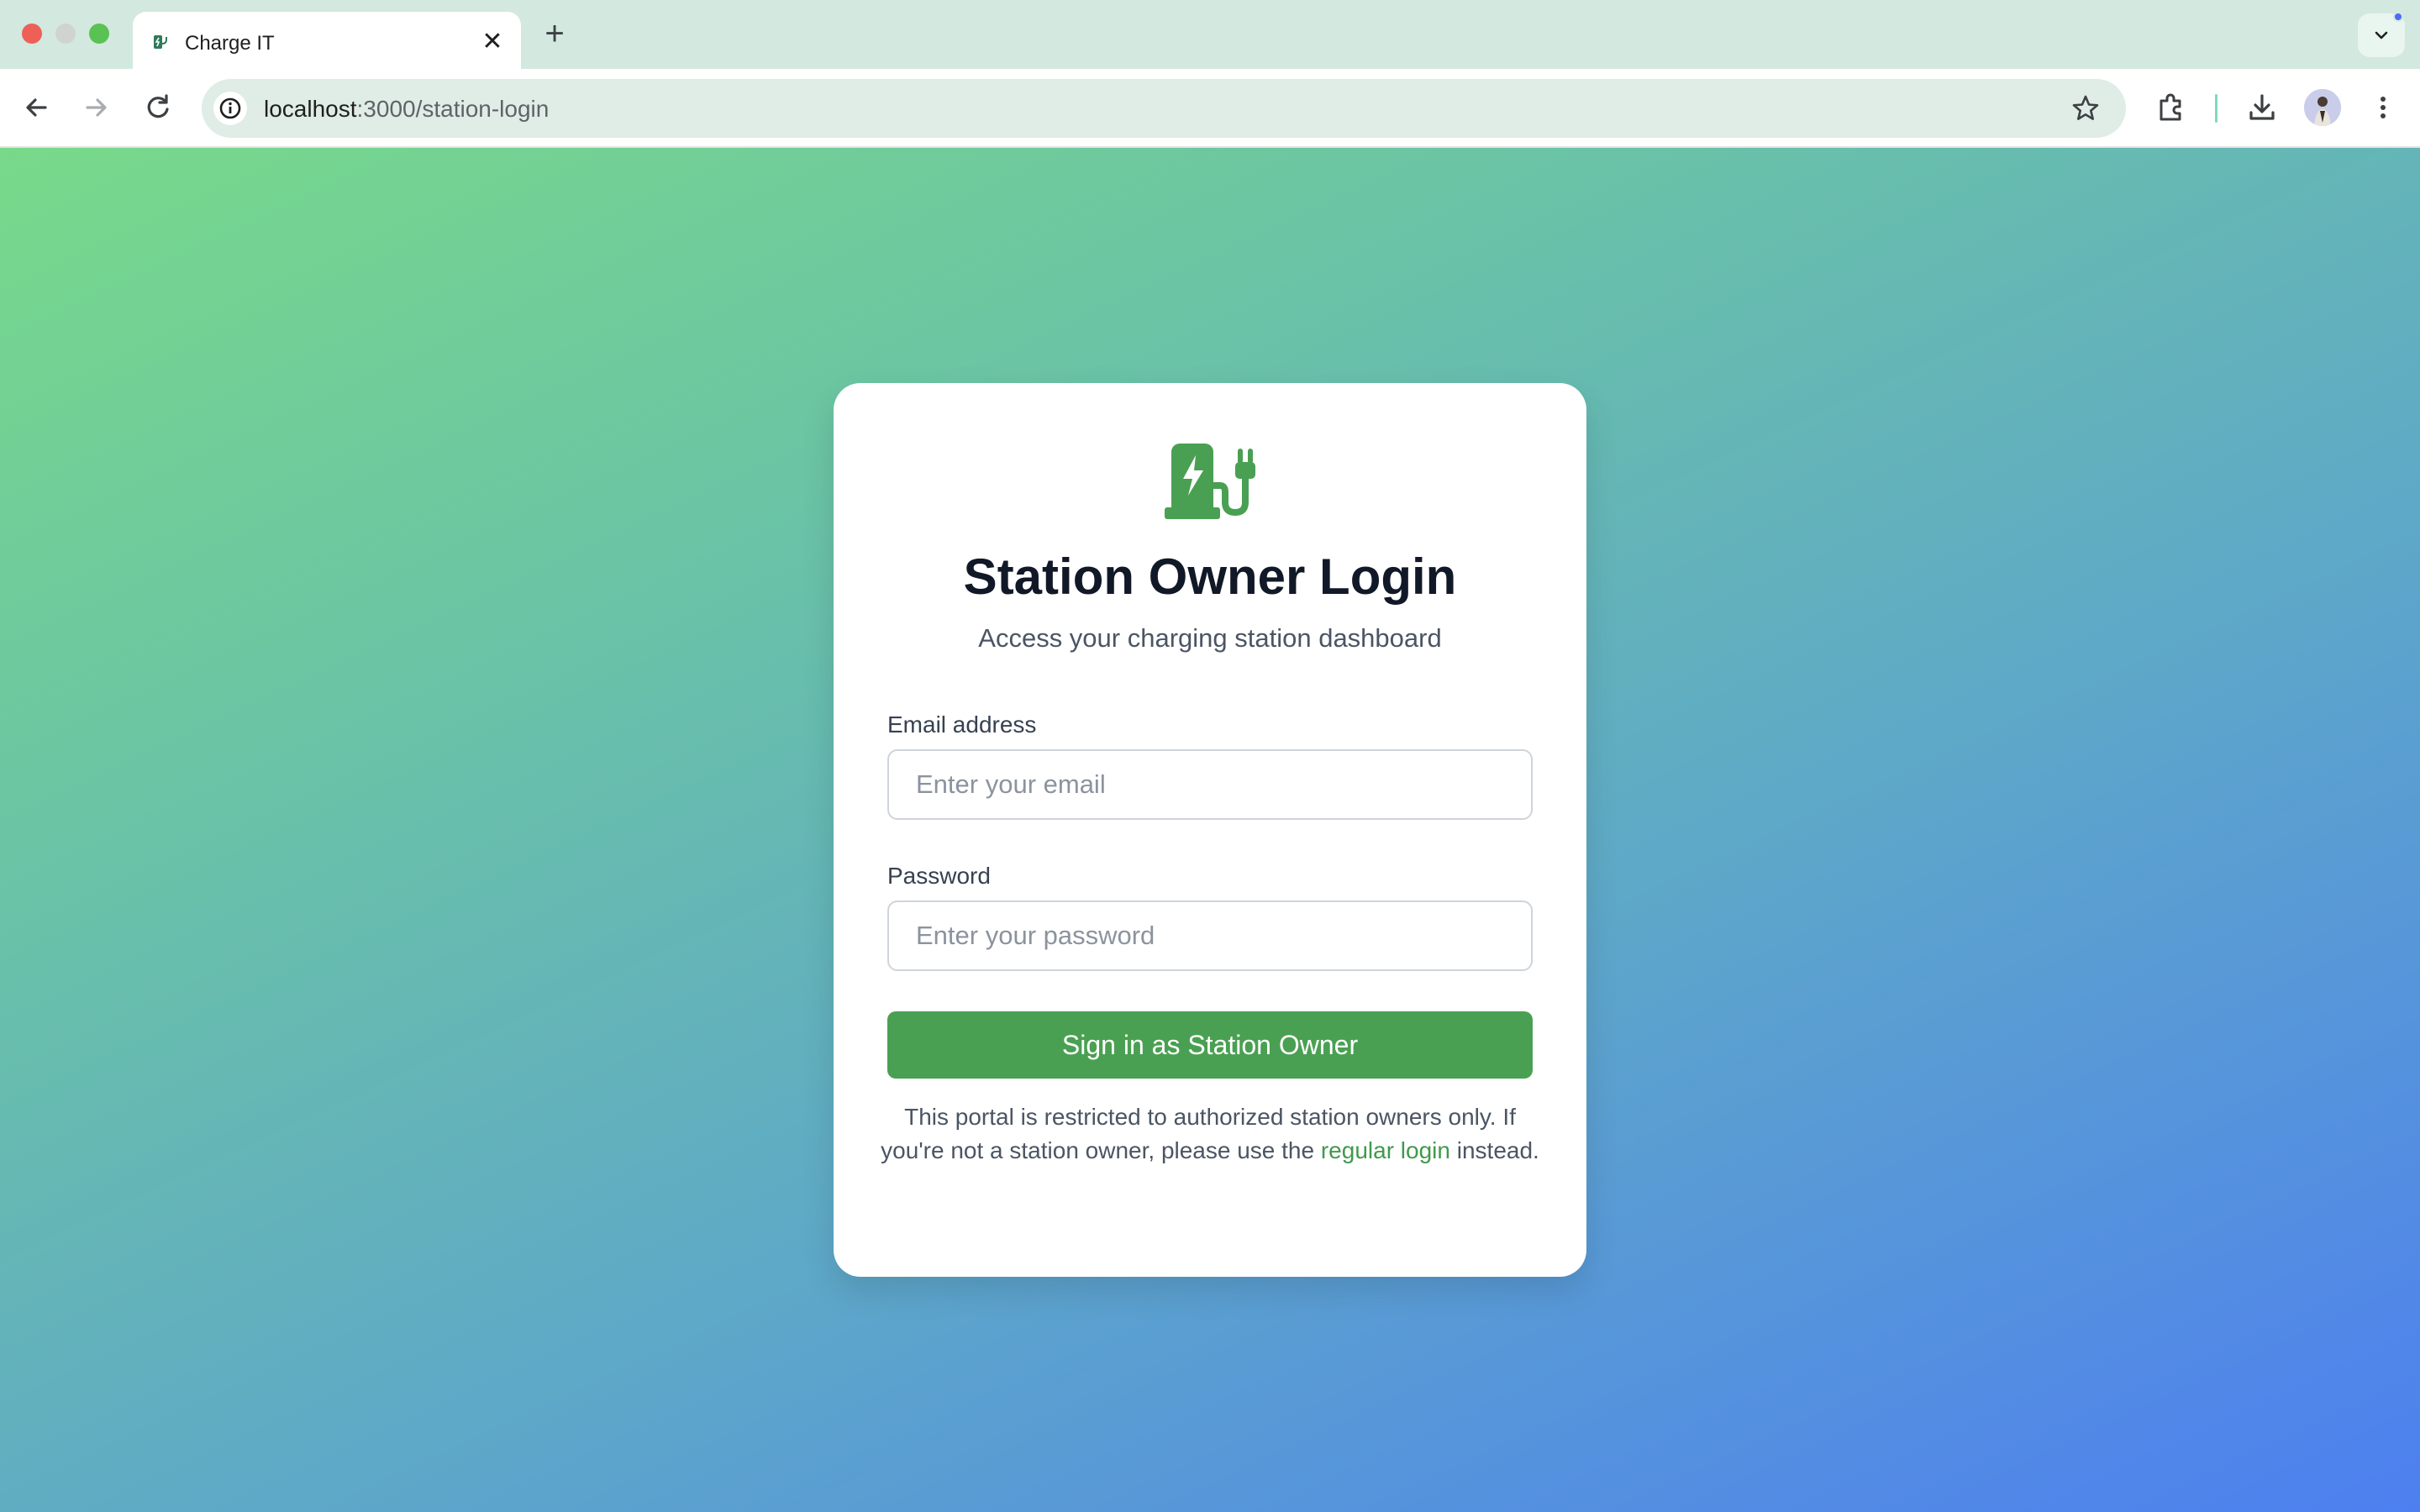 The width and height of the screenshot is (2420, 1512). What do you see at coordinates (2384, 107) in the screenshot?
I see `menu-dots-icon` at bounding box center [2384, 107].